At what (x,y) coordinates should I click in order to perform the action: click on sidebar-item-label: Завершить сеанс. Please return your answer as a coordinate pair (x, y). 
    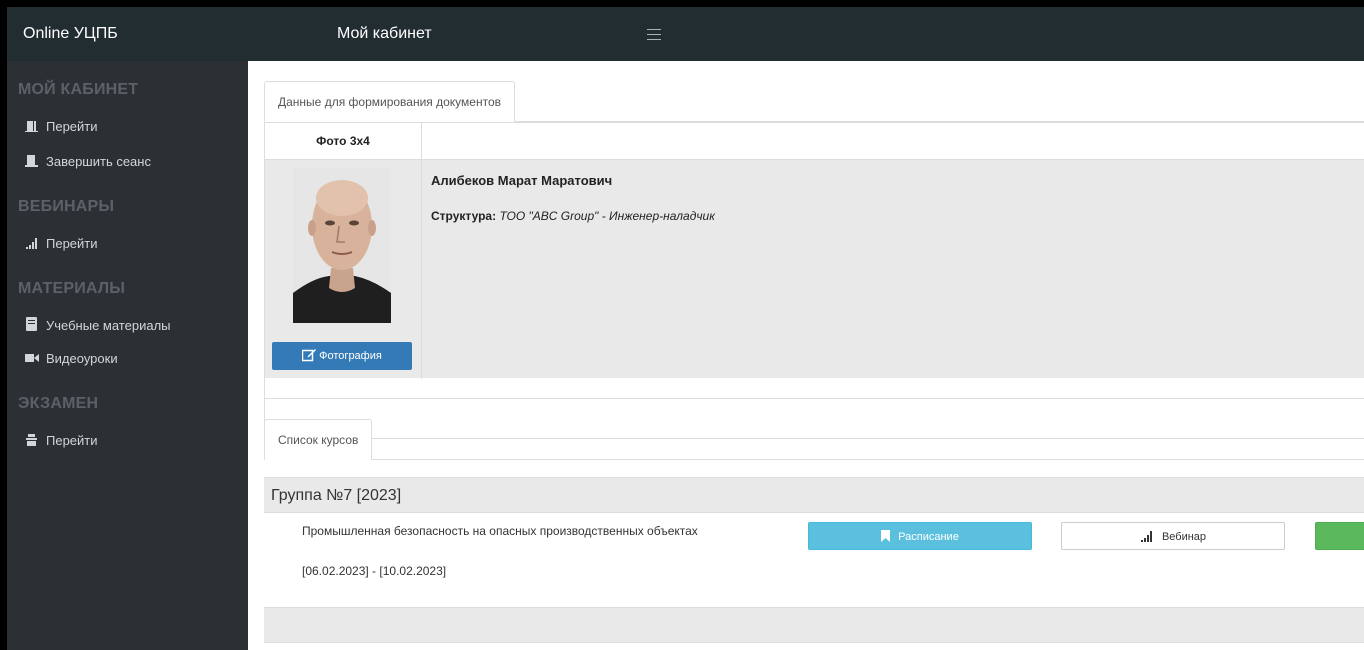
    Looking at the image, I should click on (98, 161).